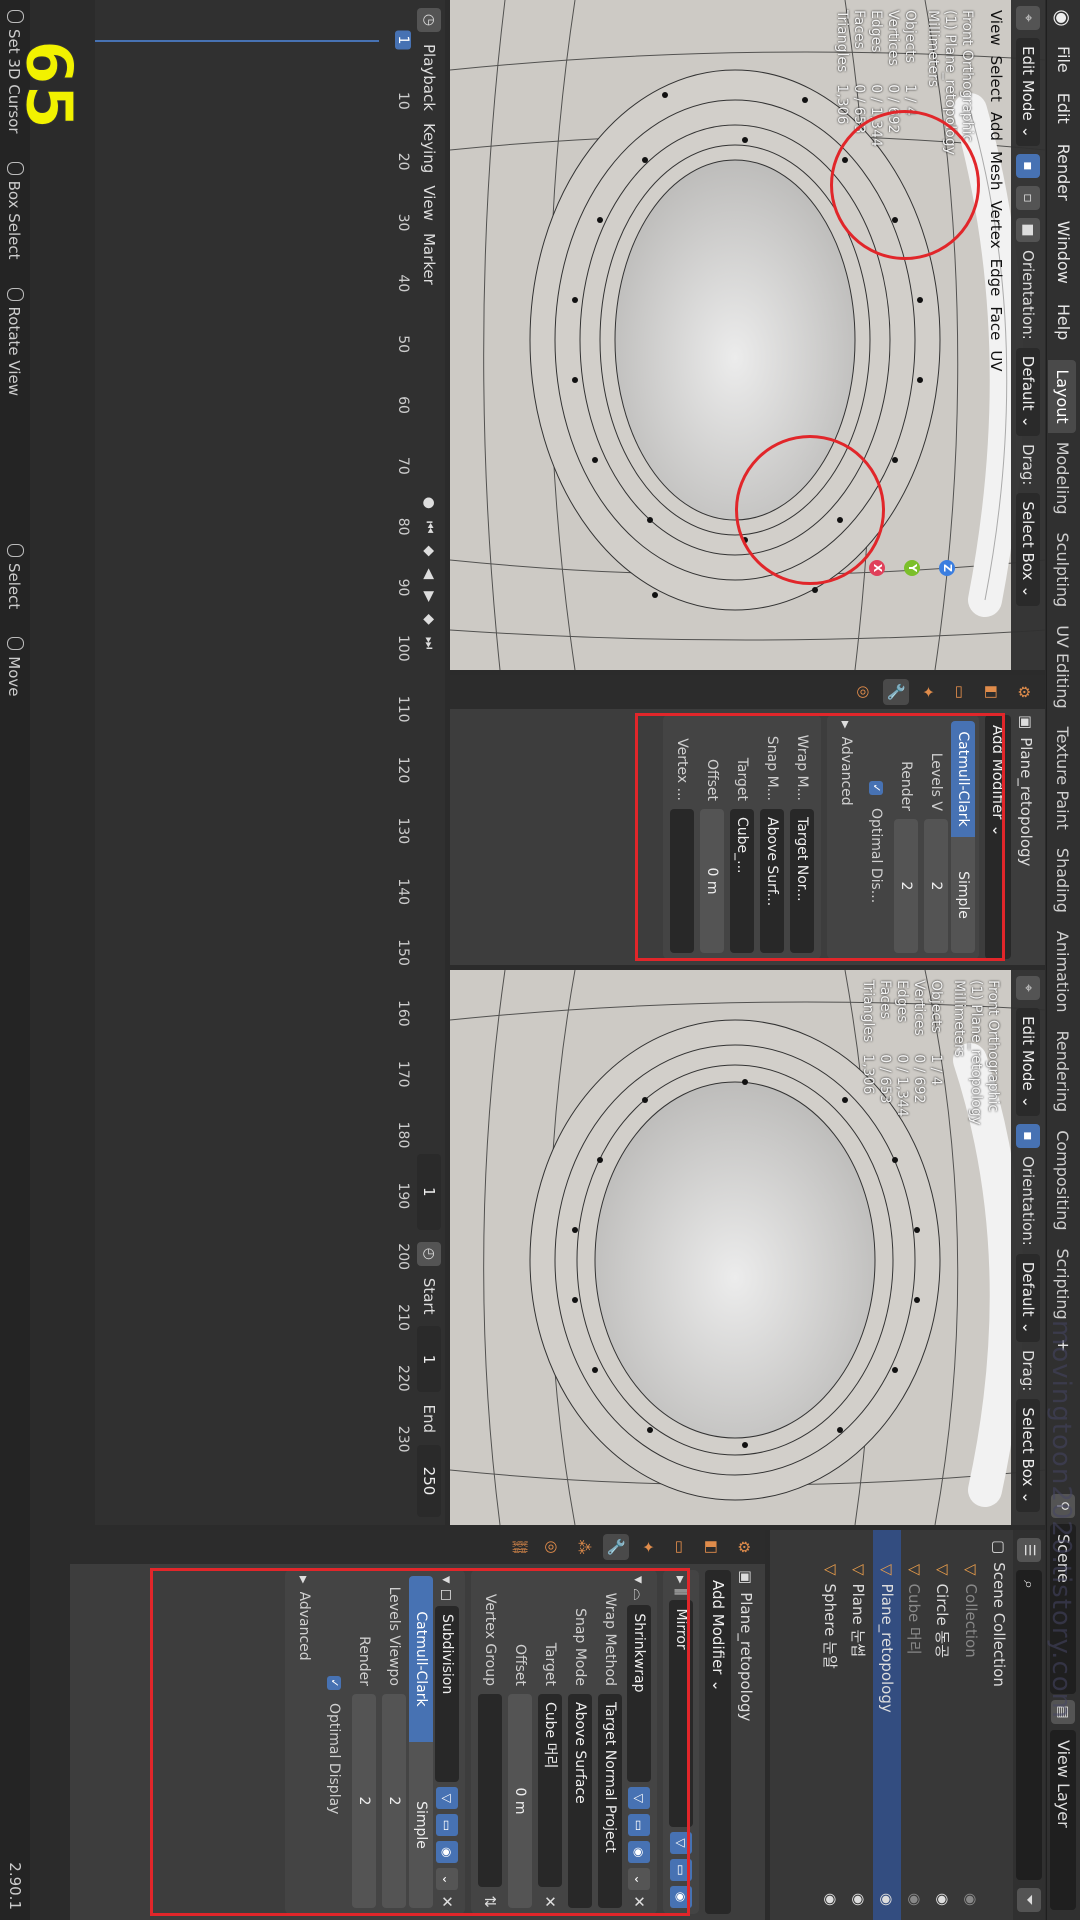 The image size is (1080, 1920). What do you see at coordinates (1028, 230) in the screenshot?
I see `face-select-icon: ■` at bounding box center [1028, 230].